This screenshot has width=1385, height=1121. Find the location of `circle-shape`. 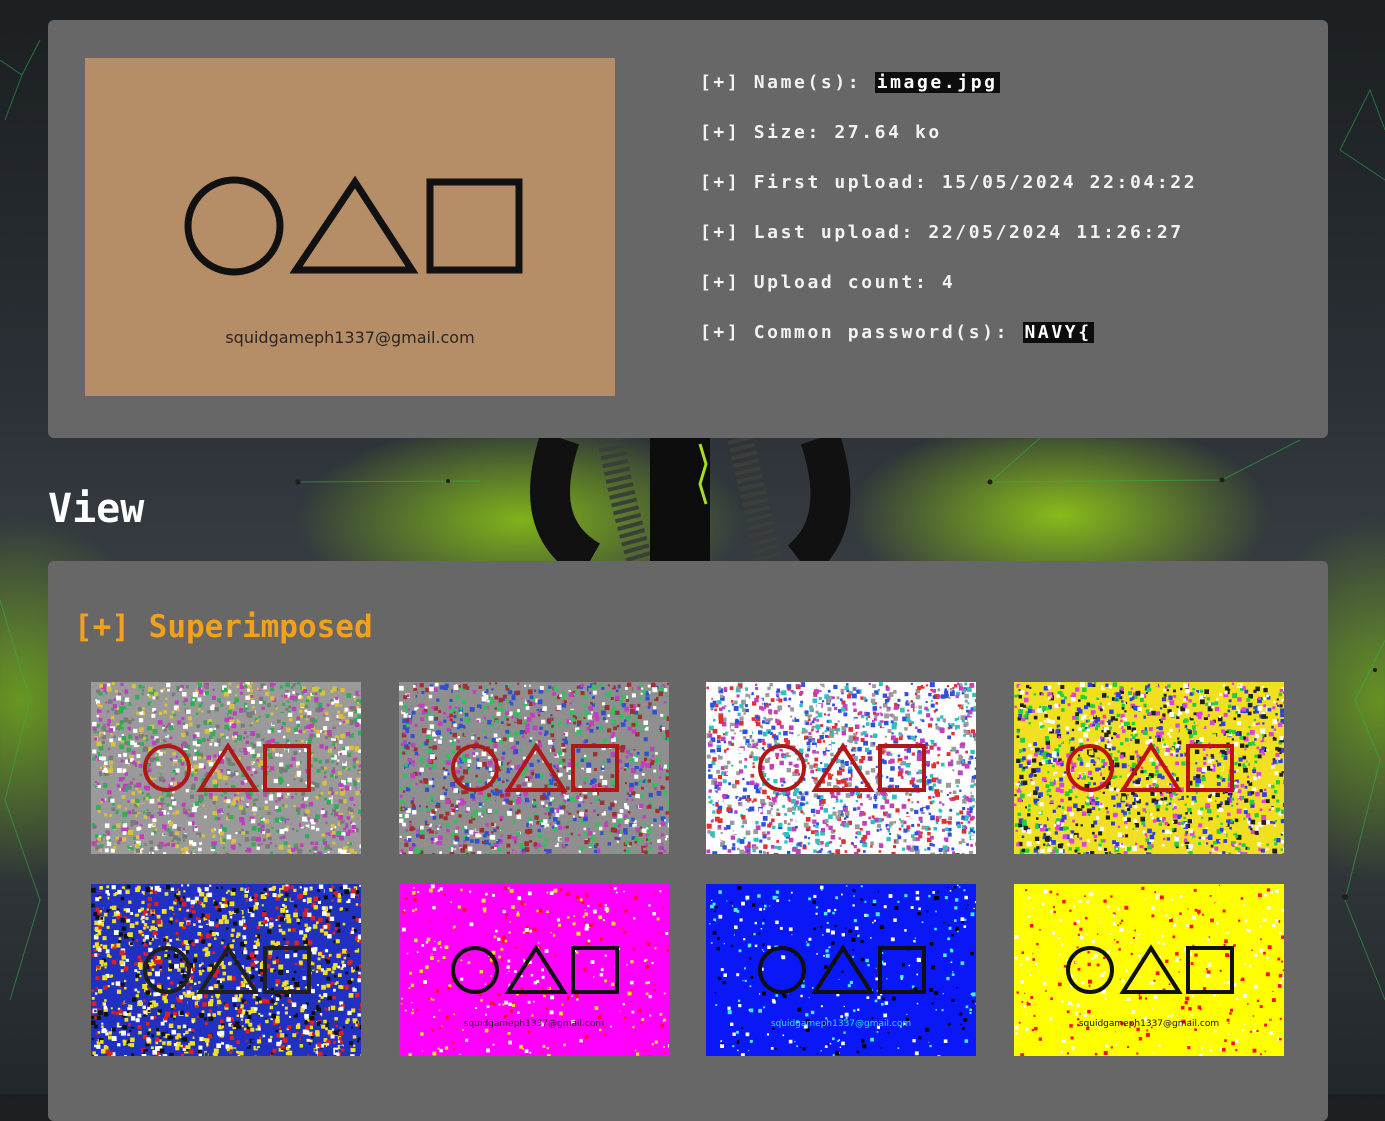

circle-shape is located at coordinates (234, 226).